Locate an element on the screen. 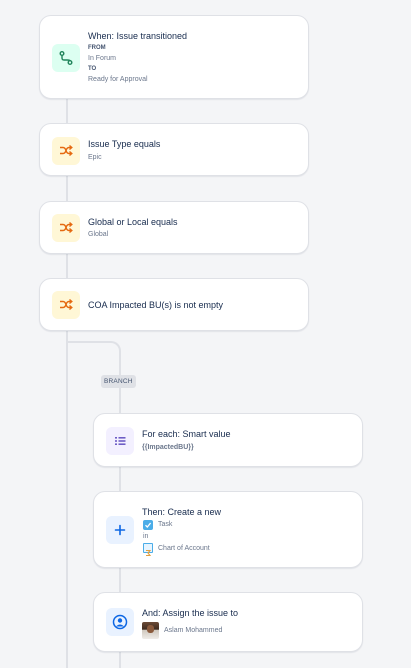 The height and width of the screenshot is (668, 411). trigger-title: When: Issue transitioned is located at coordinates (138, 36).